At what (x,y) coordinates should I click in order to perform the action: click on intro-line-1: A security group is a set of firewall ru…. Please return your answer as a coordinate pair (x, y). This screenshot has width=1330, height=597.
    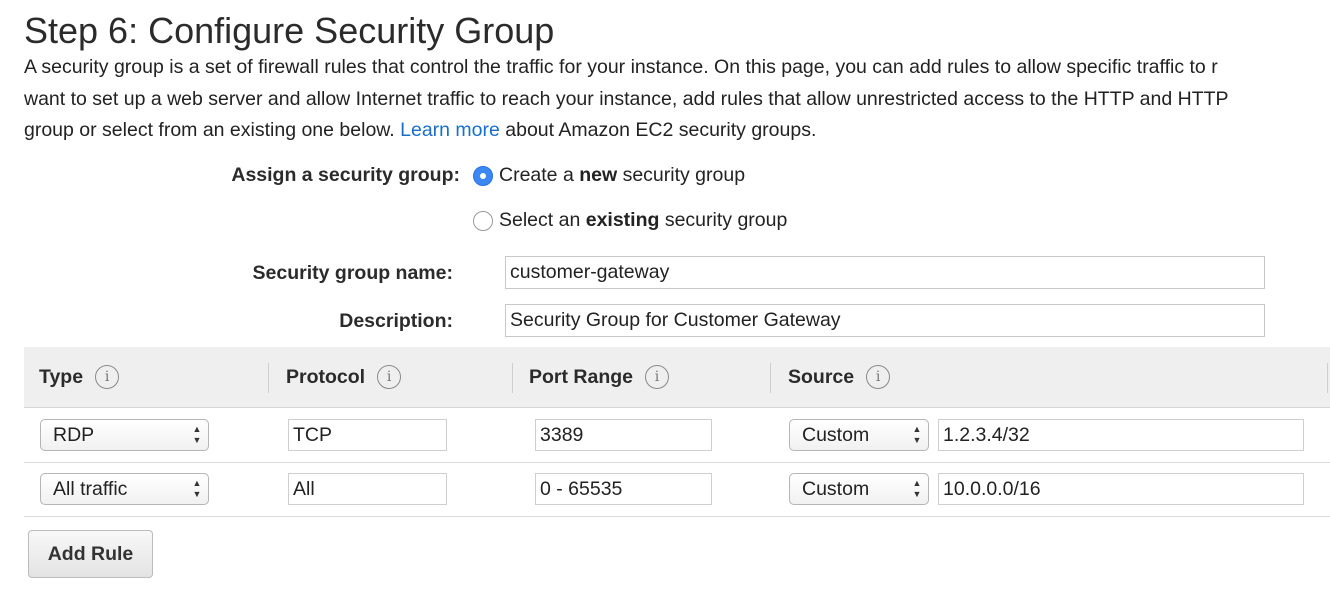
    Looking at the image, I should click on (621, 67).